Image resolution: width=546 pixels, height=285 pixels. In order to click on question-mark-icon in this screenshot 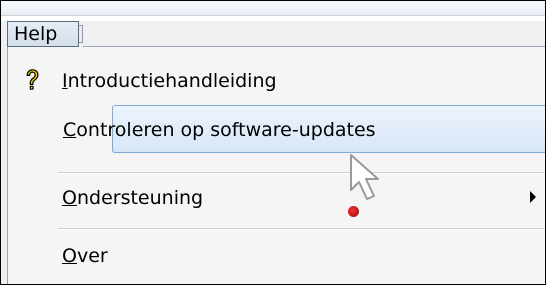, I will do `click(32, 79)`.